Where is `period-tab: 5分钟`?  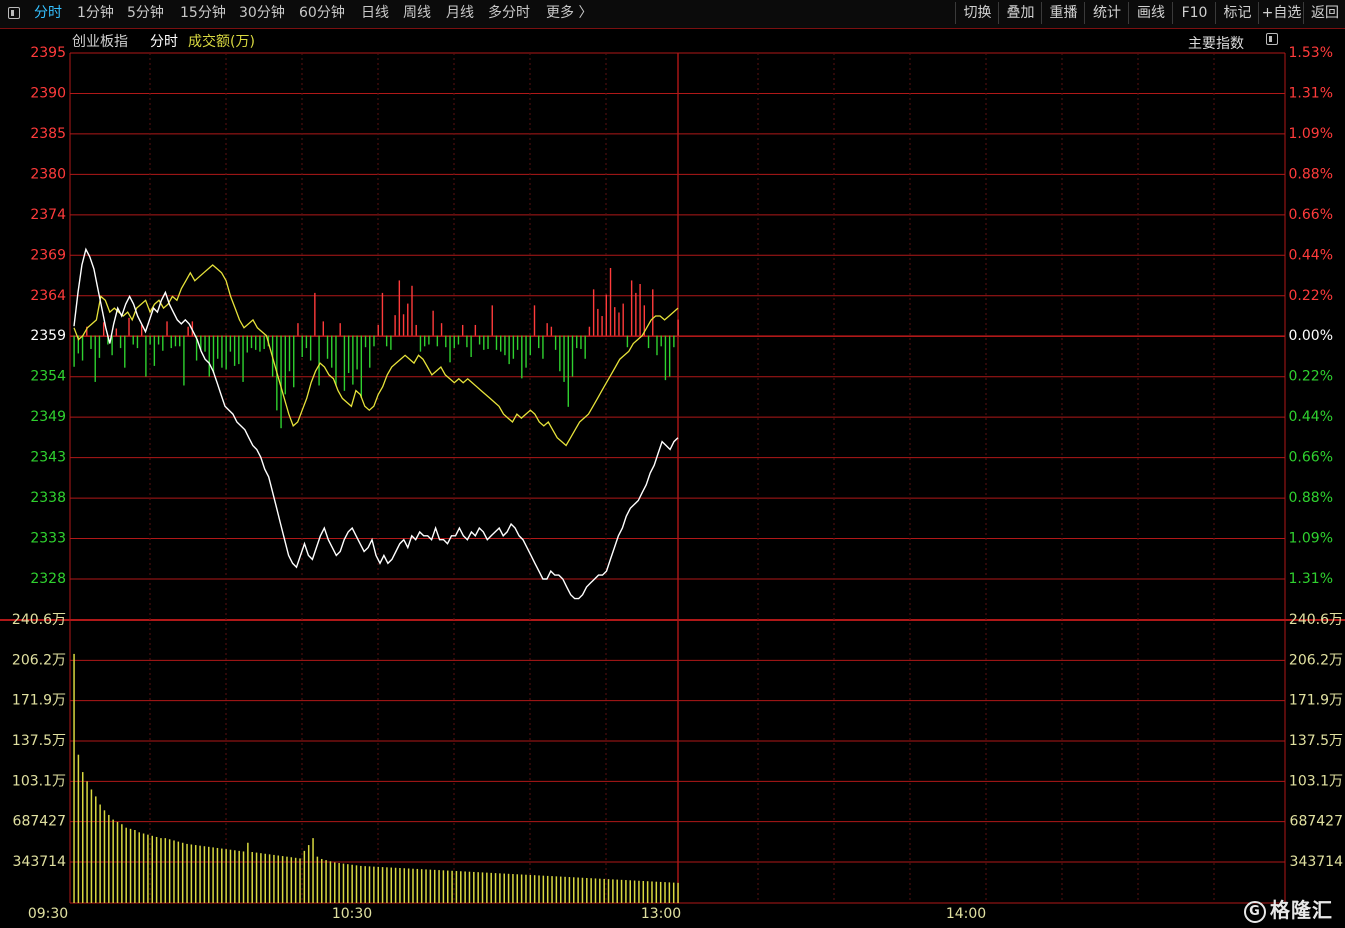 period-tab: 5分钟 is located at coordinates (145, 13).